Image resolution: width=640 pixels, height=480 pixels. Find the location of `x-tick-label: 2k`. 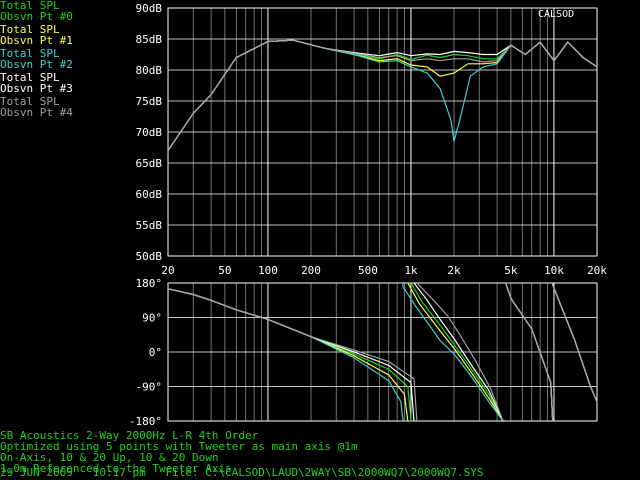

x-tick-label: 2k is located at coordinates (454, 270).